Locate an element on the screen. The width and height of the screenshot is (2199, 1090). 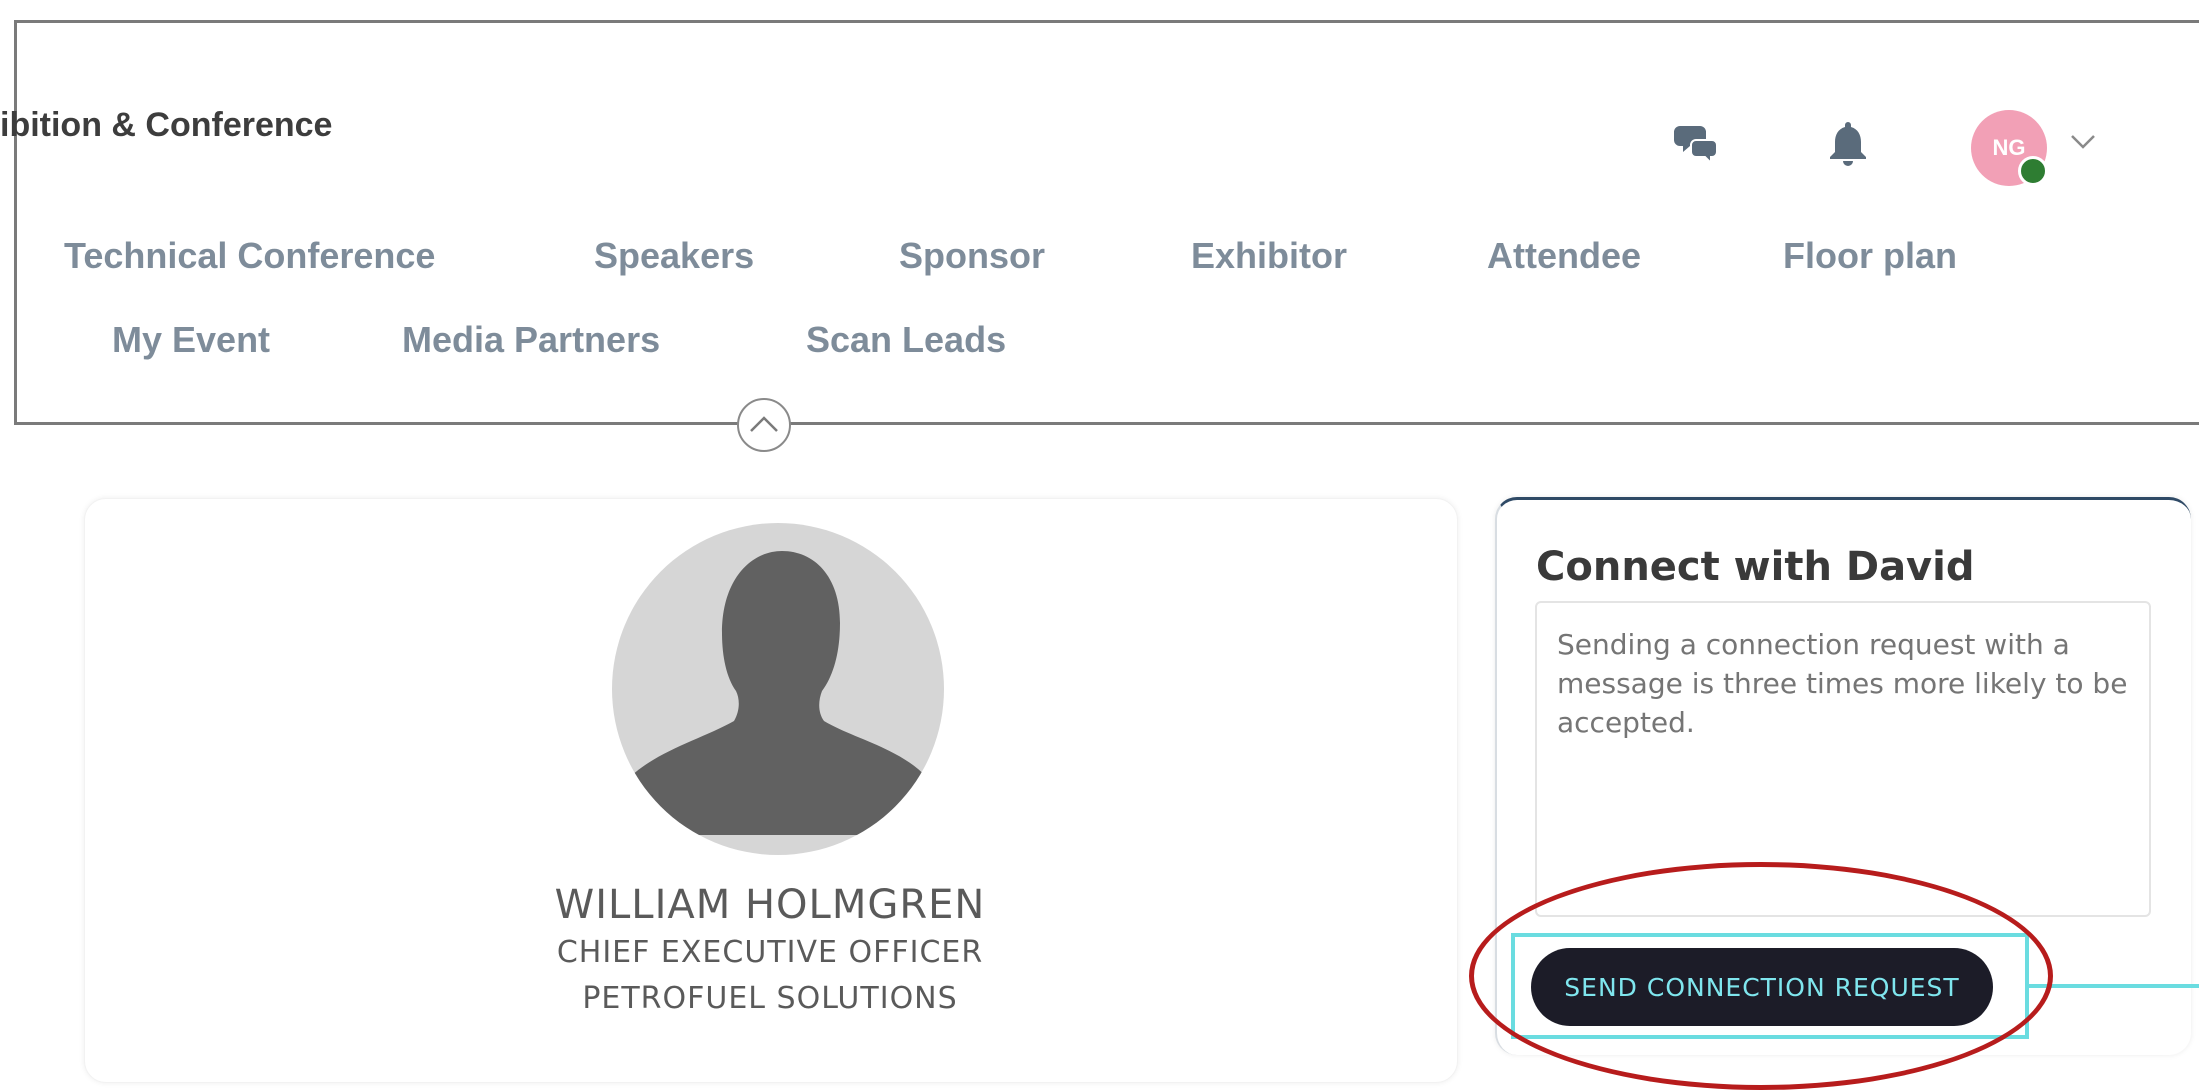
nav-scan-leads: Scan Leads is located at coordinates (906, 340).